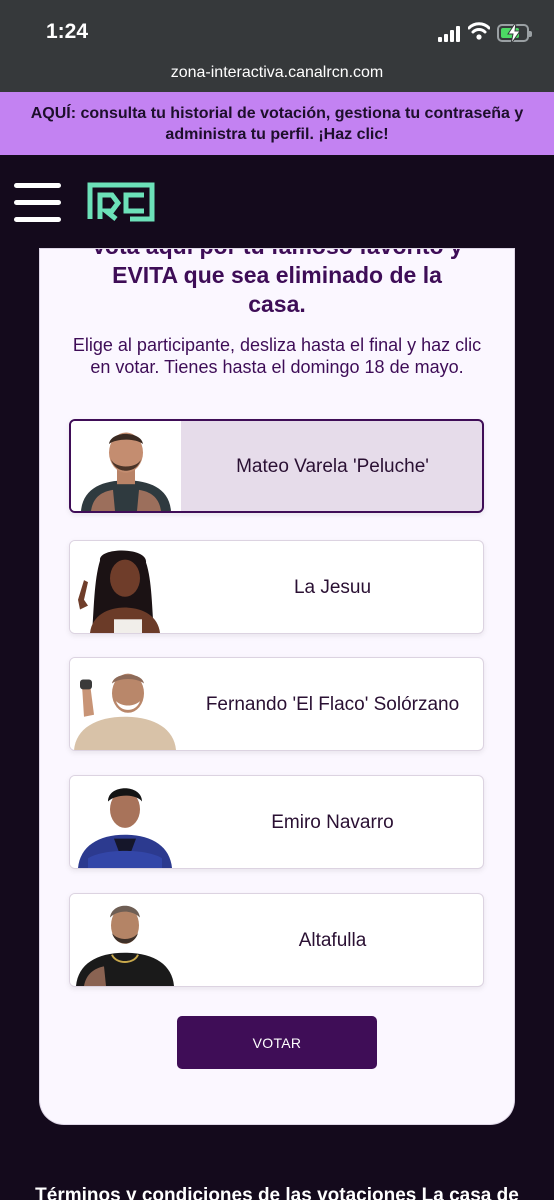  Describe the element at coordinates (276, 940) in the screenshot. I see `participant-option: Altafulla` at that location.